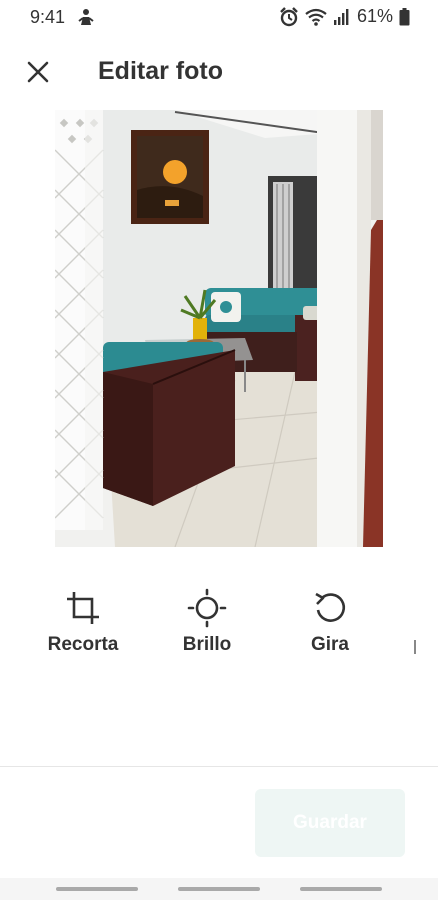 The width and height of the screenshot is (438, 900). What do you see at coordinates (330, 608) in the screenshot?
I see `rotate-icon` at bounding box center [330, 608].